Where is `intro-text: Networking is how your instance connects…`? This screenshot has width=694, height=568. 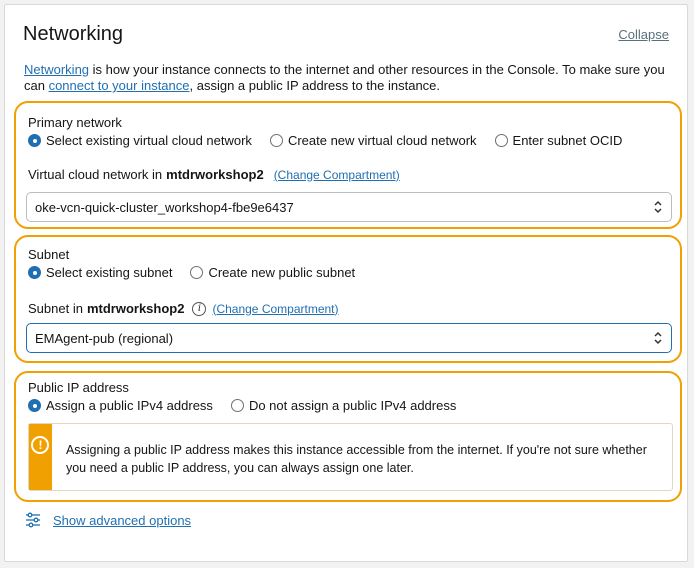 intro-text: Networking is how your instance connects… is located at coordinates (349, 78).